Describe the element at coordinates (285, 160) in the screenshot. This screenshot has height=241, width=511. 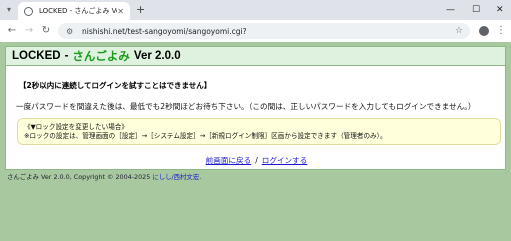
I see `login-link: ログインする` at that location.